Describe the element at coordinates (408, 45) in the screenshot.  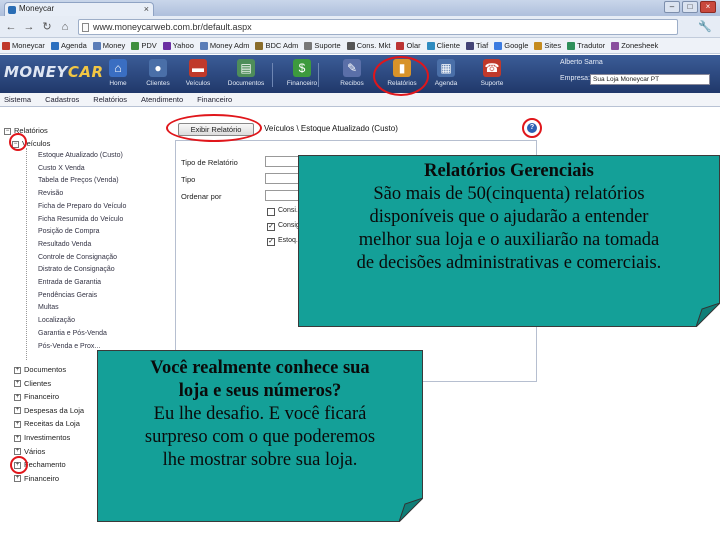
I see `bookmark-item: Olar` at that location.